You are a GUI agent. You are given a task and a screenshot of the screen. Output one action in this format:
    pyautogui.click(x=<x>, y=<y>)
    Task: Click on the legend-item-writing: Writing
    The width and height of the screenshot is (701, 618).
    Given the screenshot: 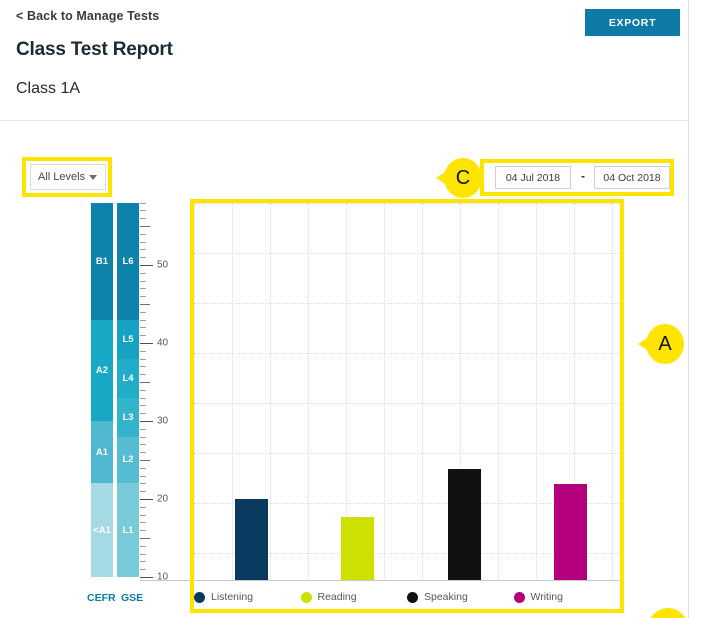 What is the action you would take?
    pyautogui.click(x=567, y=597)
    